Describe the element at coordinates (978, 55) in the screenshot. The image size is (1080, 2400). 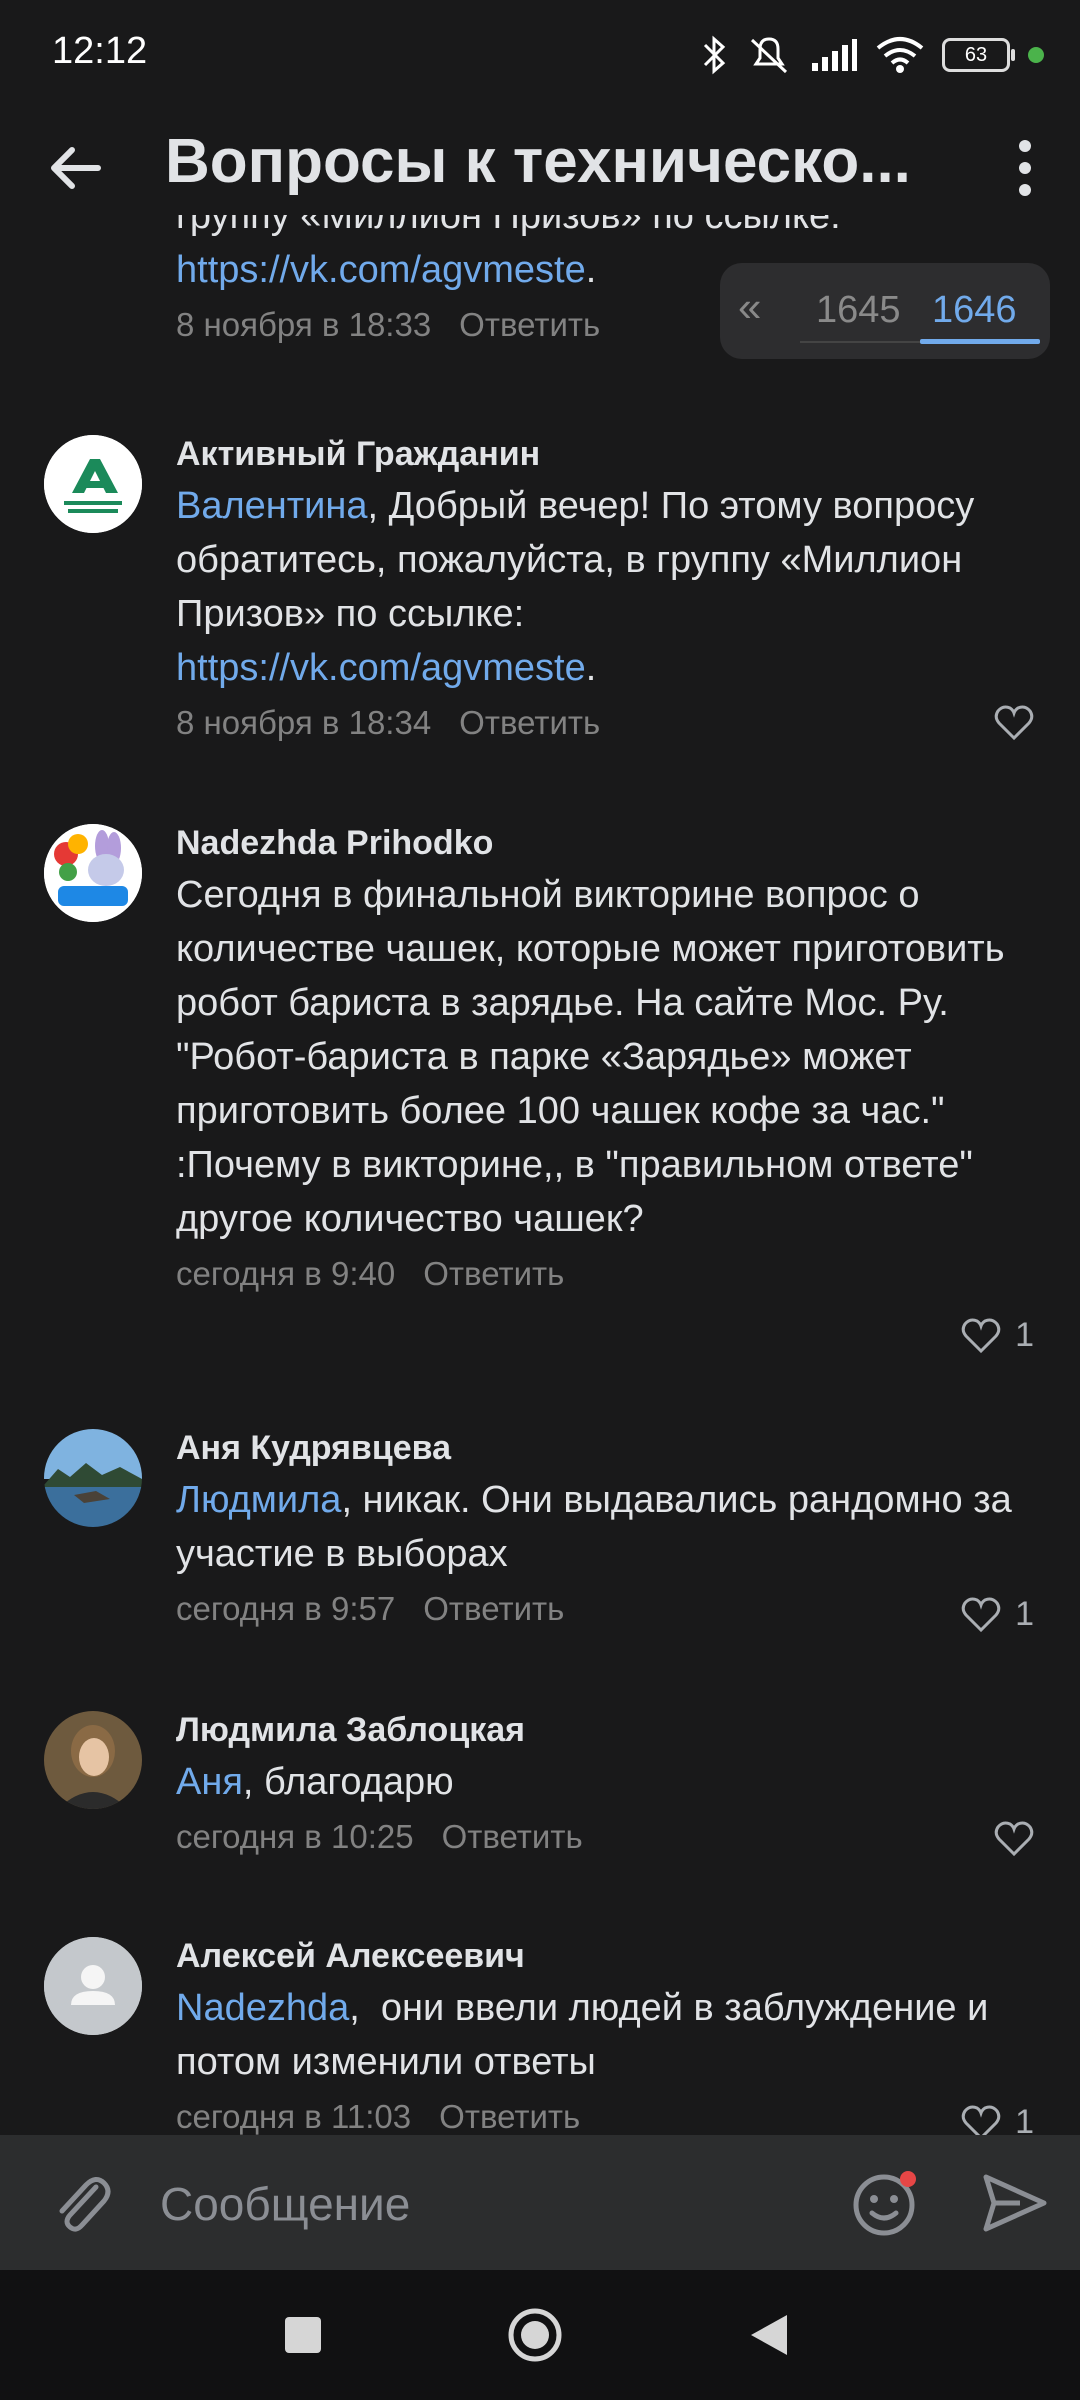
I see `battery-indicator: 63` at that location.